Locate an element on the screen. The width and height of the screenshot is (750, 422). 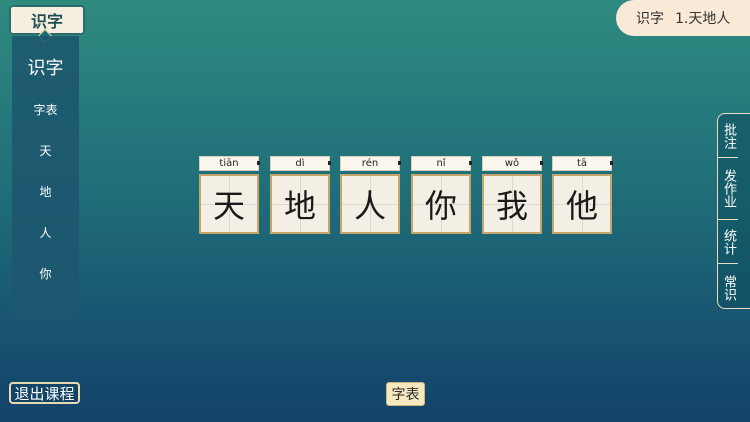
character-box: 天 is located at coordinates (229, 204).